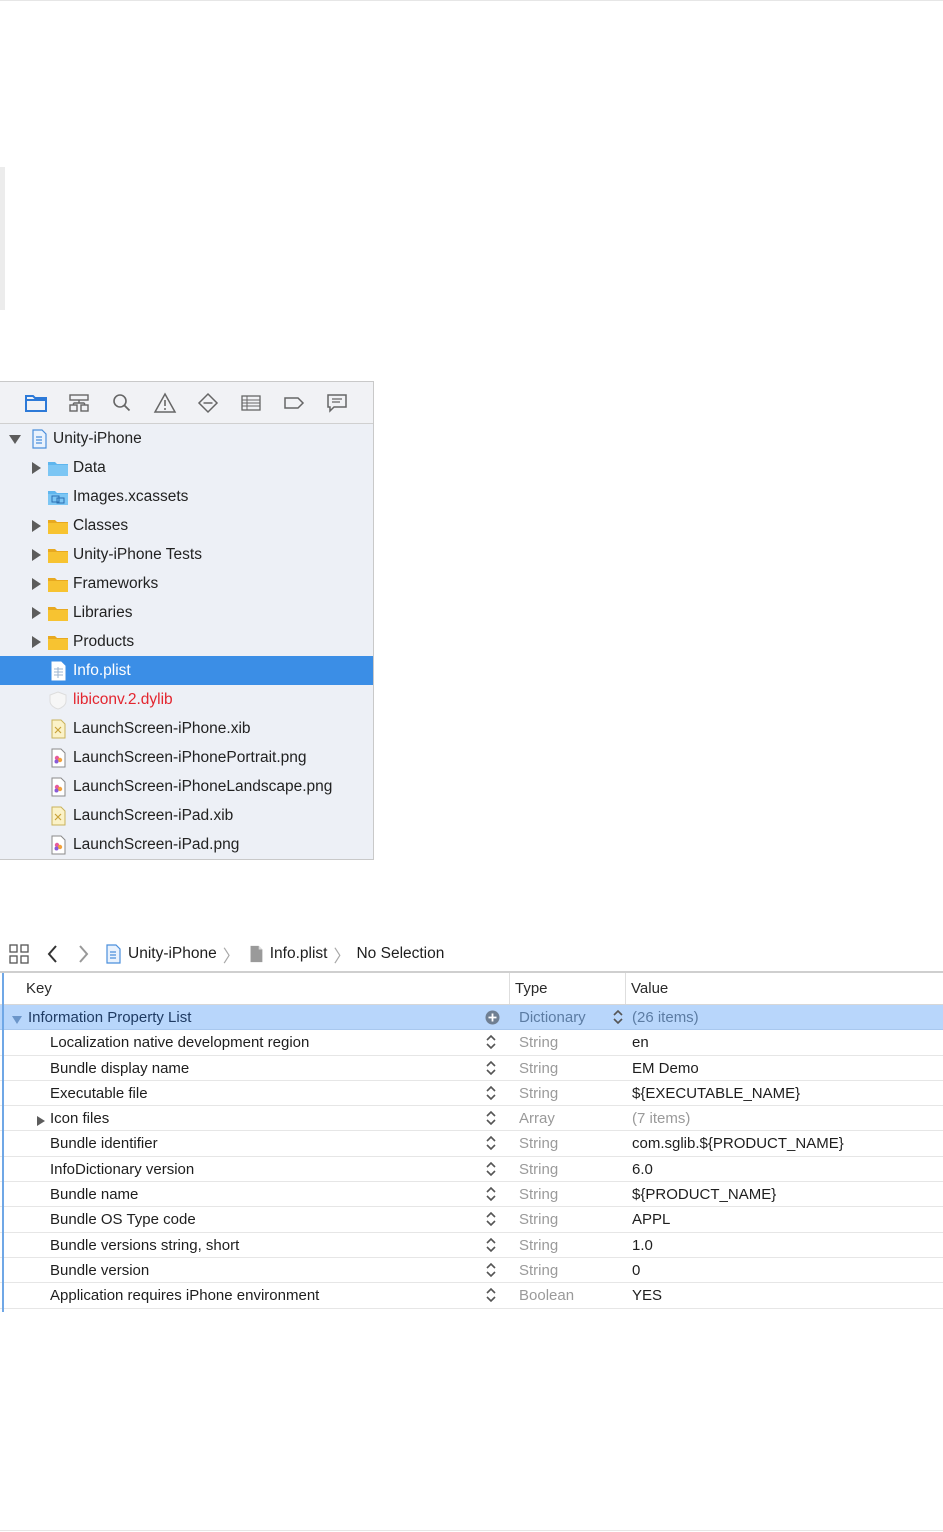 The height and width of the screenshot is (1532, 943). Describe the element at coordinates (665, 1068) in the screenshot. I see `plist-value: EM Demo` at that location.